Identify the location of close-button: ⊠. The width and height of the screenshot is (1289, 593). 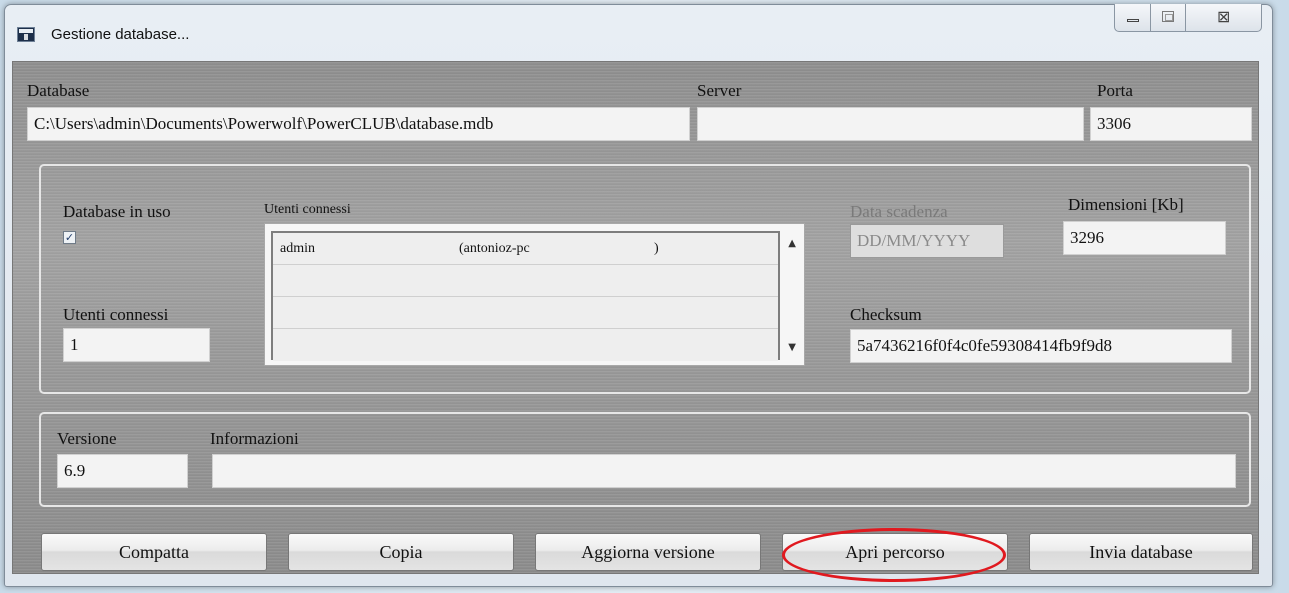
(1224, 18).